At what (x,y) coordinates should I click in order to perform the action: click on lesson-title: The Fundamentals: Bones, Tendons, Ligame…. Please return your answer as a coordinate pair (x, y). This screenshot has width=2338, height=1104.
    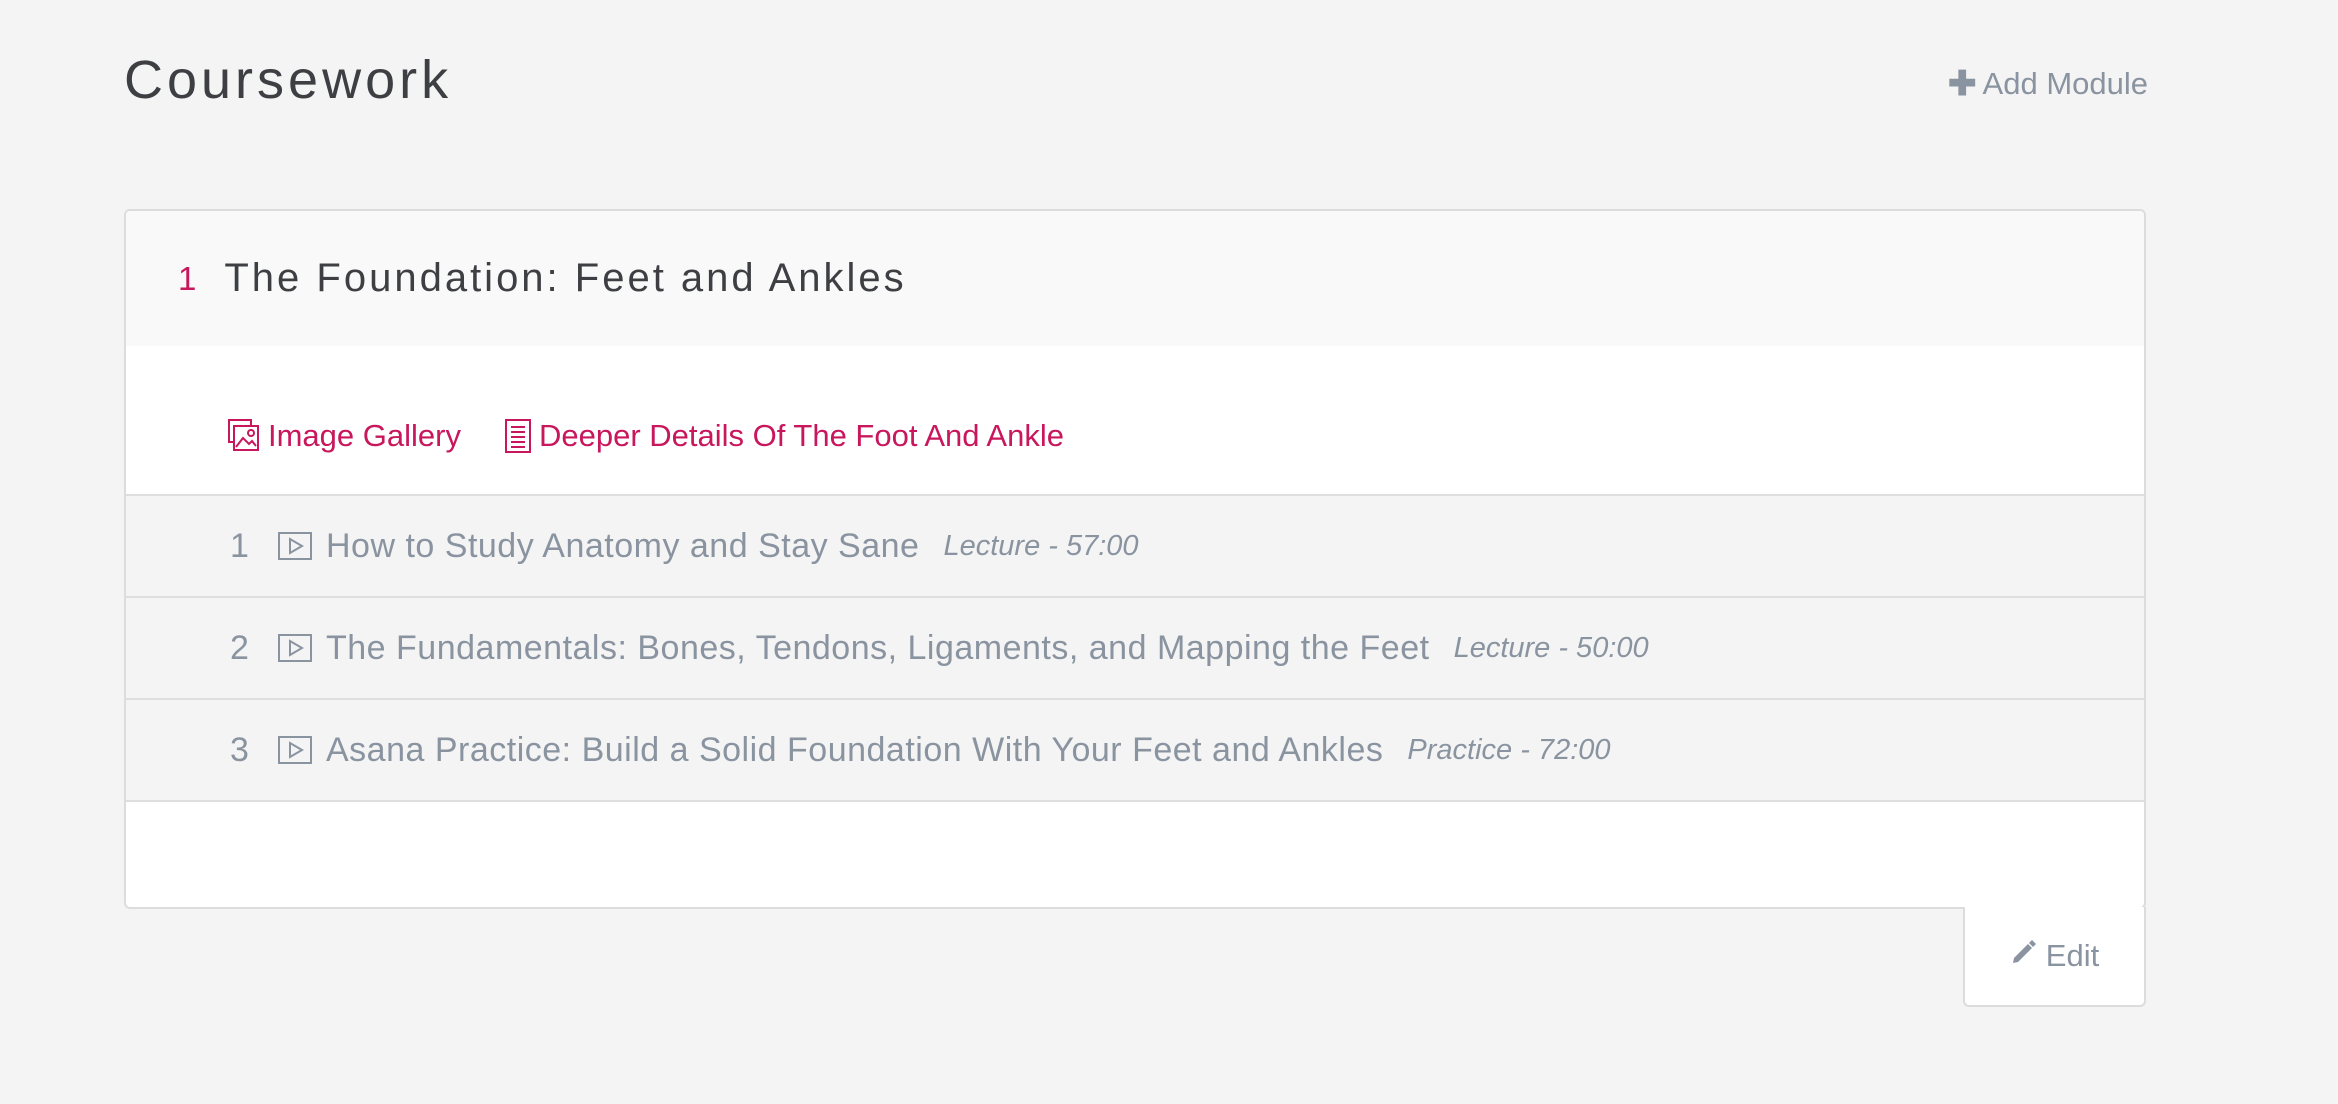
    Looking at the image, I should click on (878, 647).